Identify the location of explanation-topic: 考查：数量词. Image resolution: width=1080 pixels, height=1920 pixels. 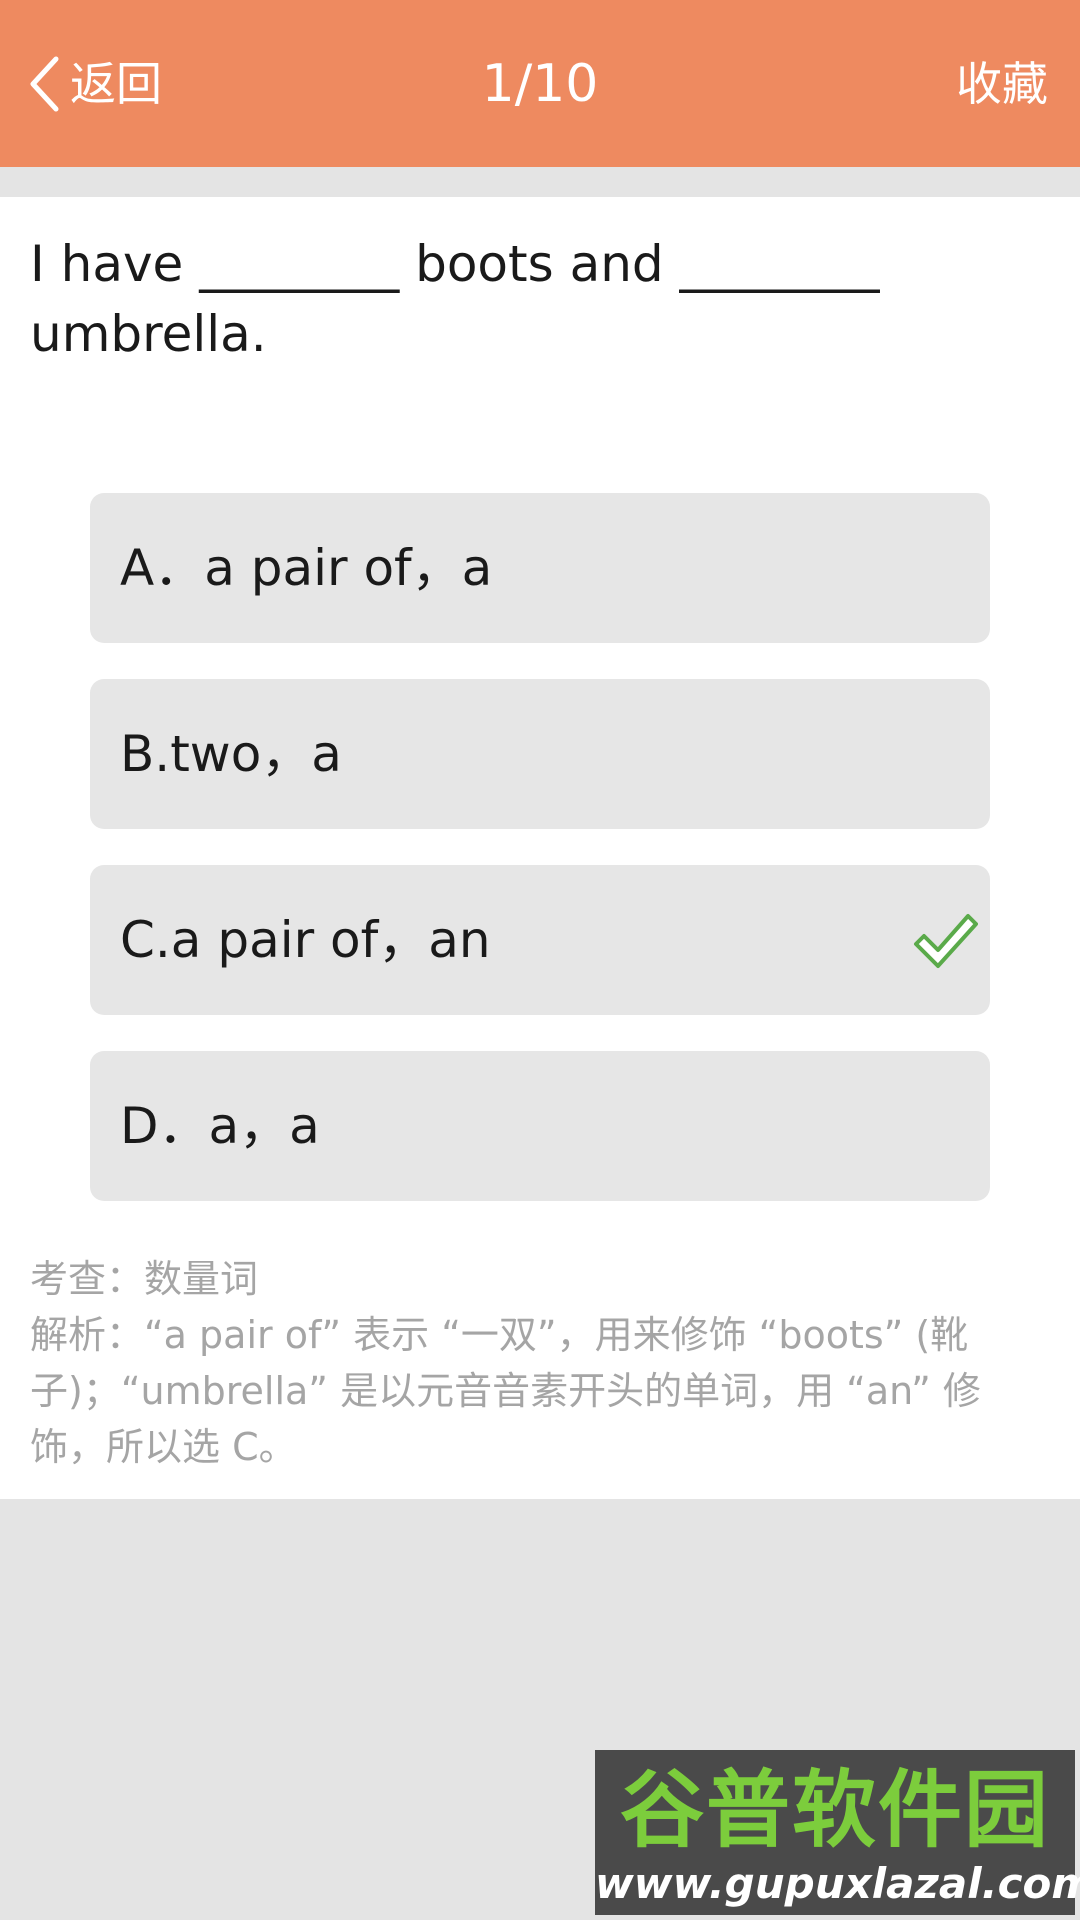
(144, 1279).